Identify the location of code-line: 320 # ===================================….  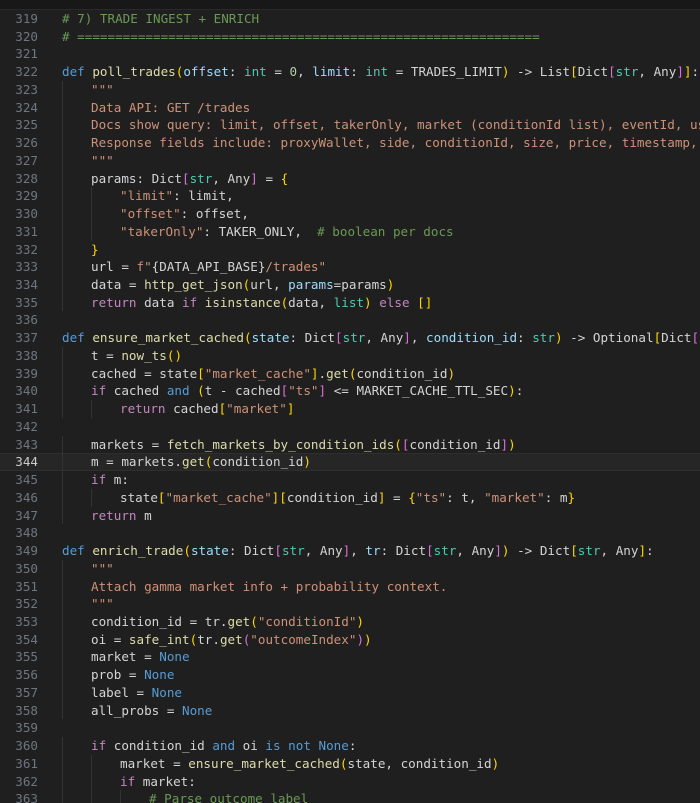
(350, 37).